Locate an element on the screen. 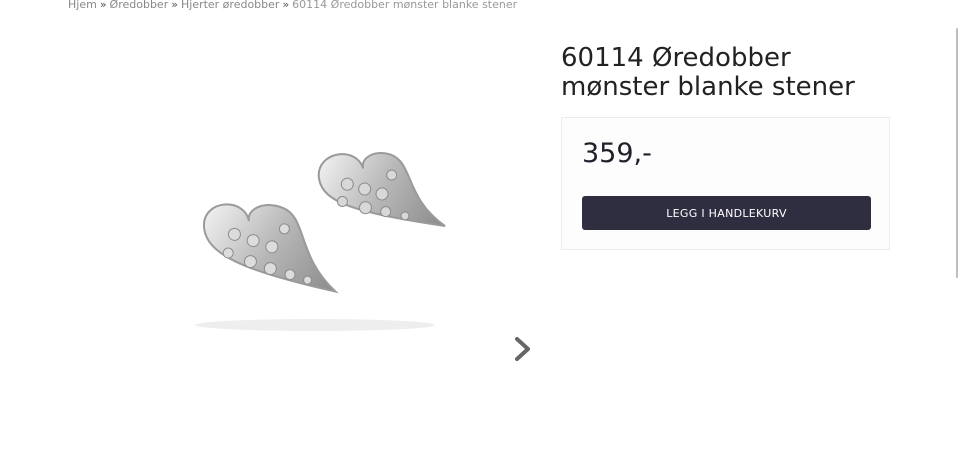  heart-earrings-image is located at coordinates (320, 241).